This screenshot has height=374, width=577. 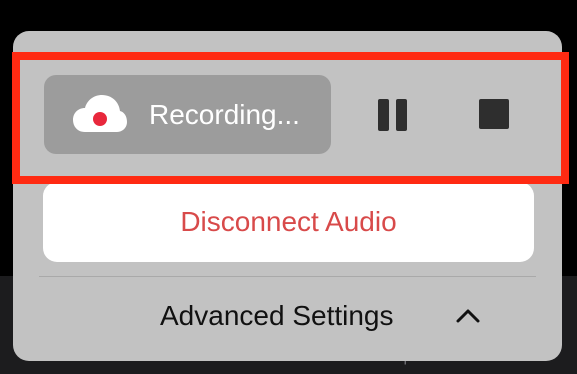 I want to click on stop-recording-button, so click(x=494, y=114).